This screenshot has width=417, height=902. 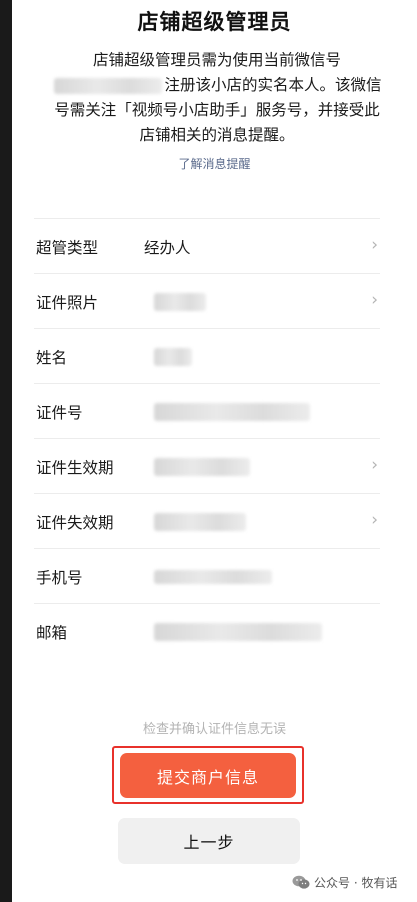 I want to click on redacted-valid-from, so click(x=202, y=467).